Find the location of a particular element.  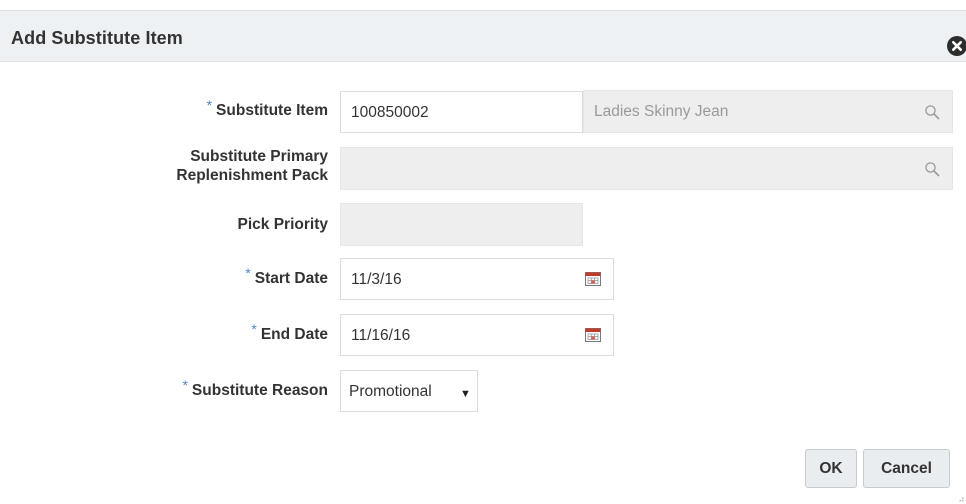

cancel-button: Cancel is located at coordinates (906, 468).